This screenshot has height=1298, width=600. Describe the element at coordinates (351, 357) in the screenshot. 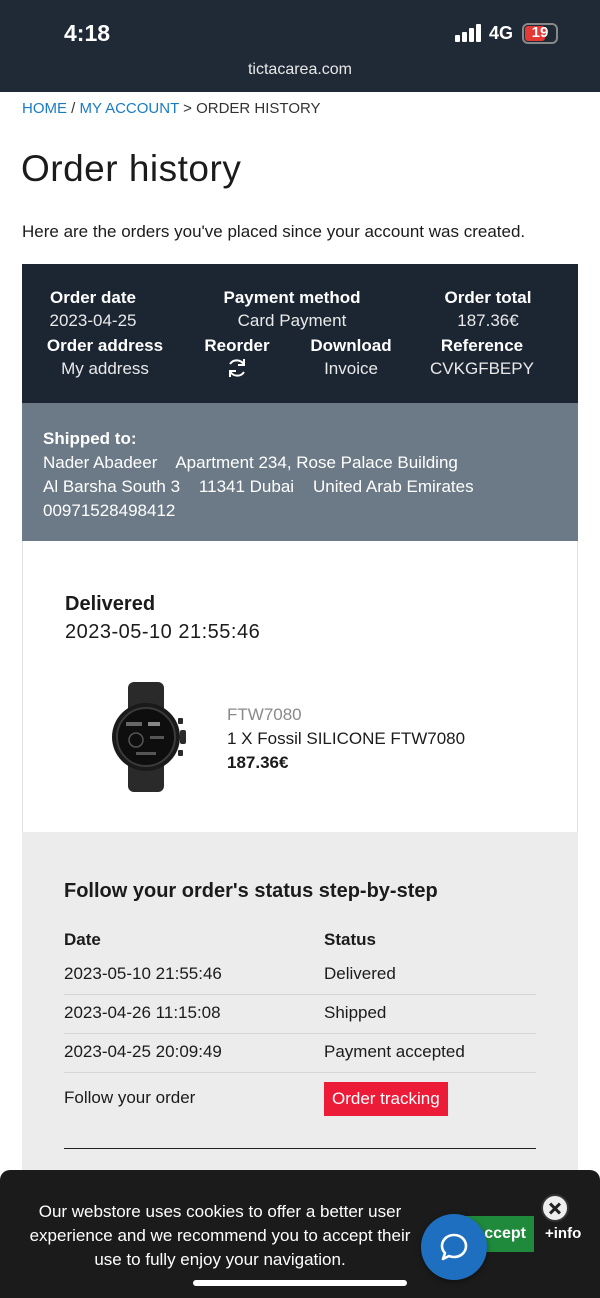

I see `download-cell: Download Invoice` at that location.